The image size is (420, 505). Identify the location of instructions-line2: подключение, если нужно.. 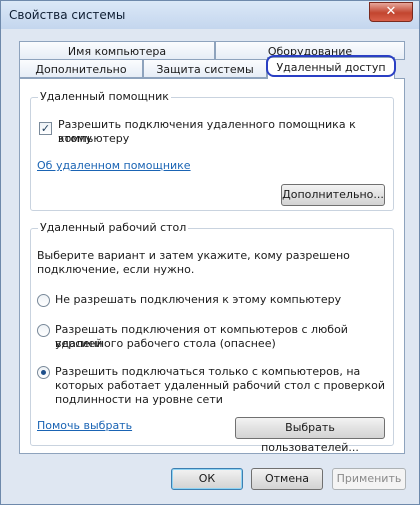
(116, 269).